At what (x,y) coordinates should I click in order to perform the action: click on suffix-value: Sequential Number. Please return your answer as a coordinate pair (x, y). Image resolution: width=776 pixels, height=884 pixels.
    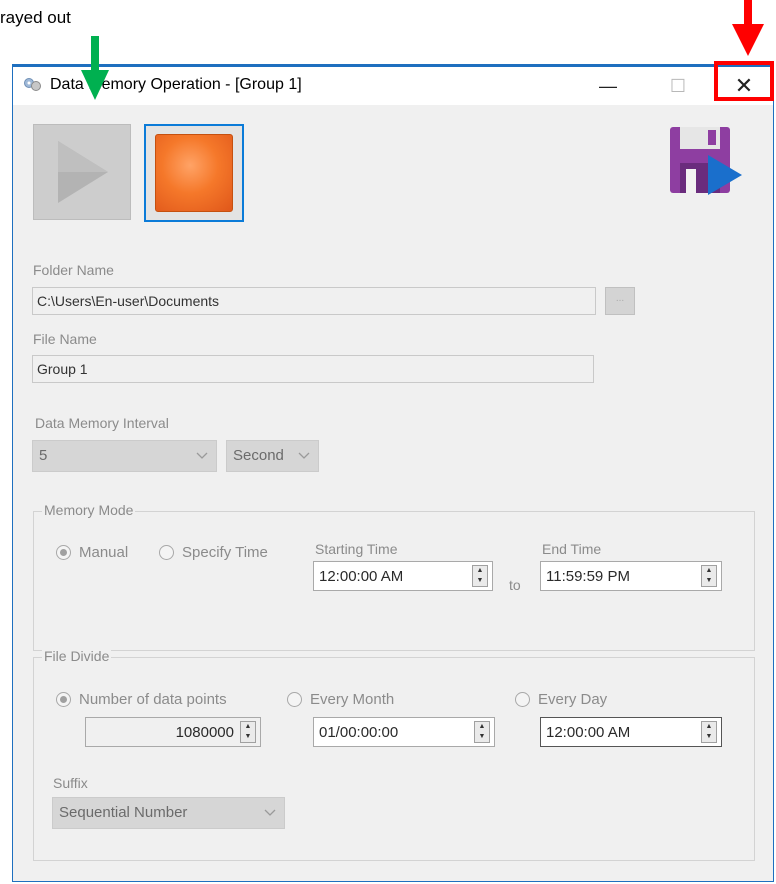
    Looking at the image, I should click on (123, 812).